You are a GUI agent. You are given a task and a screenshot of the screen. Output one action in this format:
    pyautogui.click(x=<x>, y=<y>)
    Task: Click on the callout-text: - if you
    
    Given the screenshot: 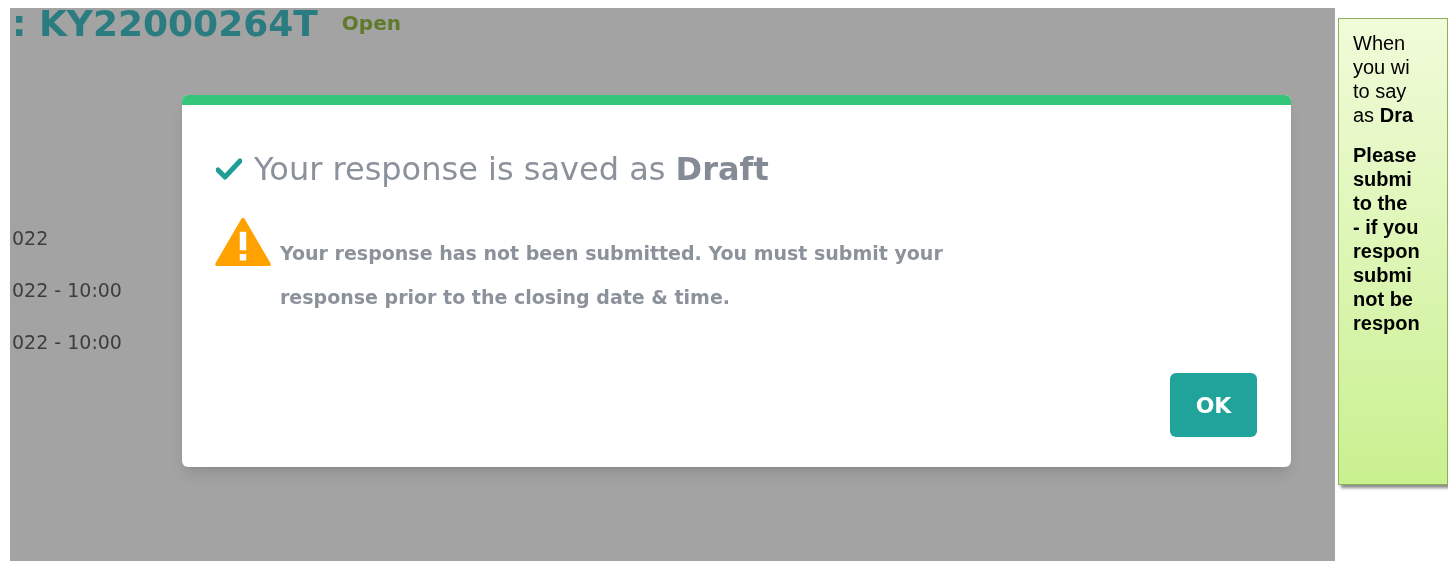 What is the action you would take?
    pyautogui.click(x=1386, y=227)
    